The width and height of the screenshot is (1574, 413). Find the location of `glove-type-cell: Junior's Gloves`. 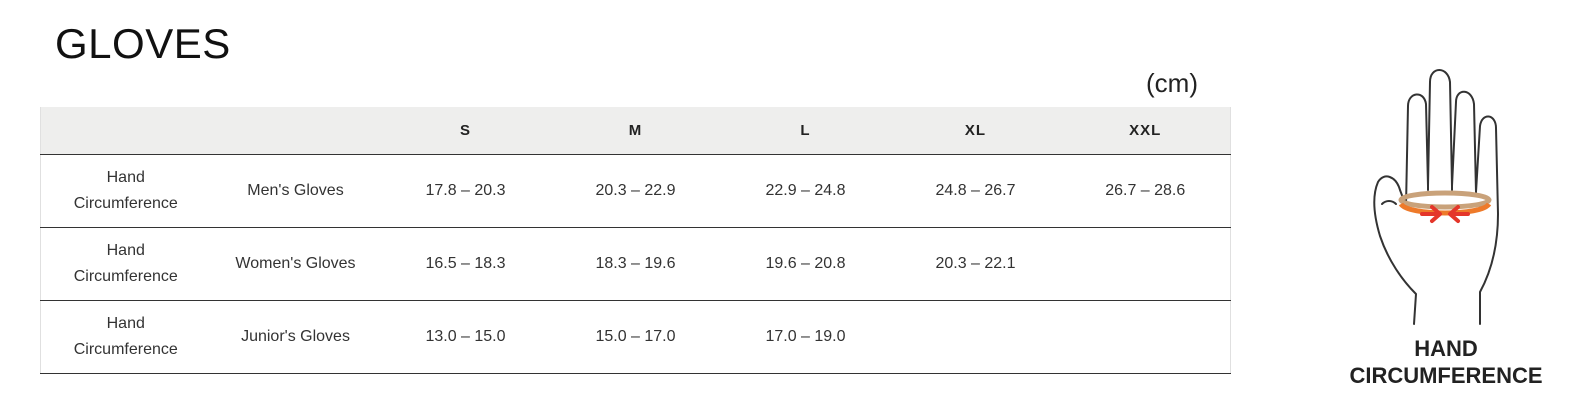

glove-type-cell: Junior's Gloves is located at coordinates (295, 337).